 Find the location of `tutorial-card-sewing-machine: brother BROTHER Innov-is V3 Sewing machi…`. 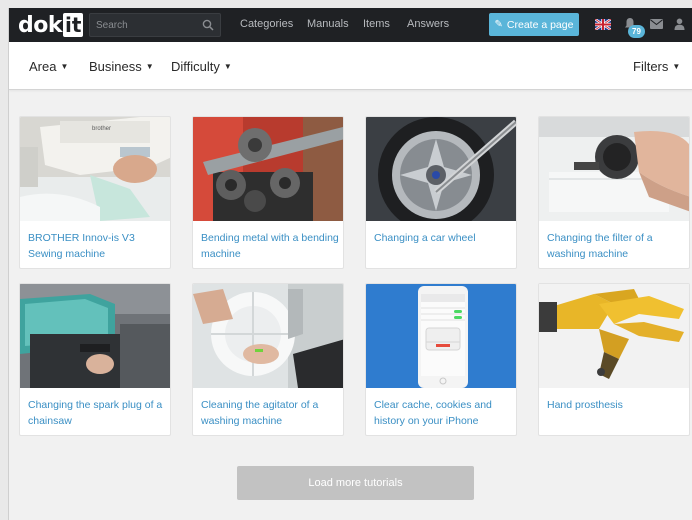

tutorial-card-sewing-machine: brother BROTHER Innov-is V3 Sewing machi… is located at coordinates (95, 192).